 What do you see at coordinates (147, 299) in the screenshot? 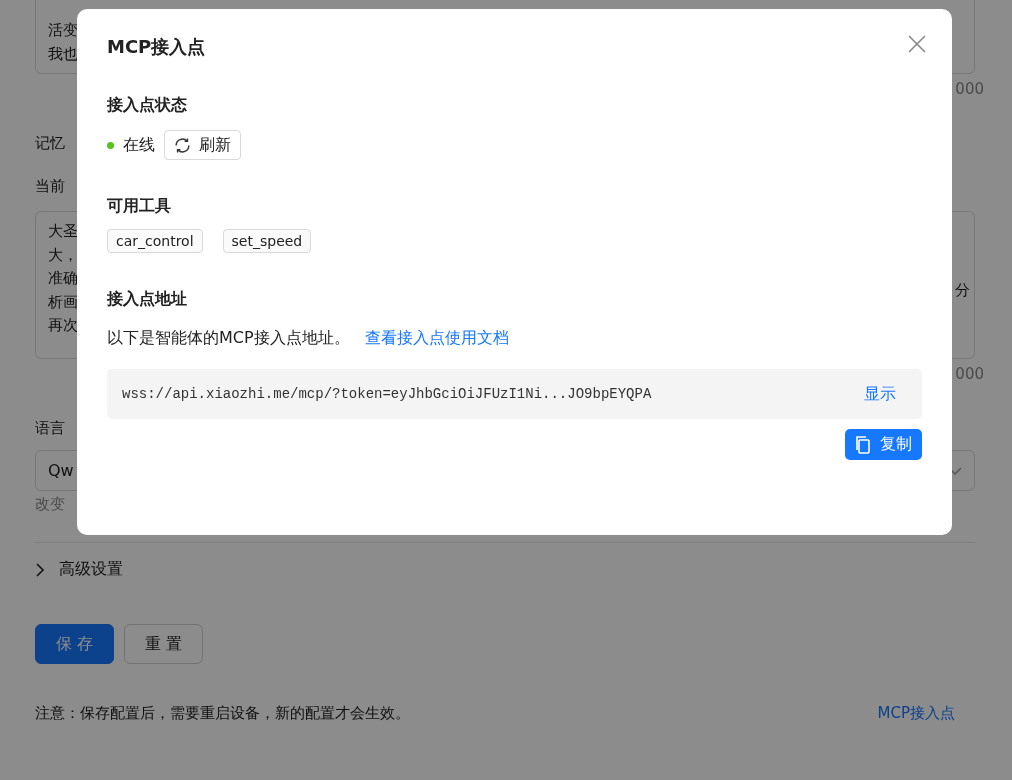
I see `section-title: 接入点地址` at bounding box center [147, 299].